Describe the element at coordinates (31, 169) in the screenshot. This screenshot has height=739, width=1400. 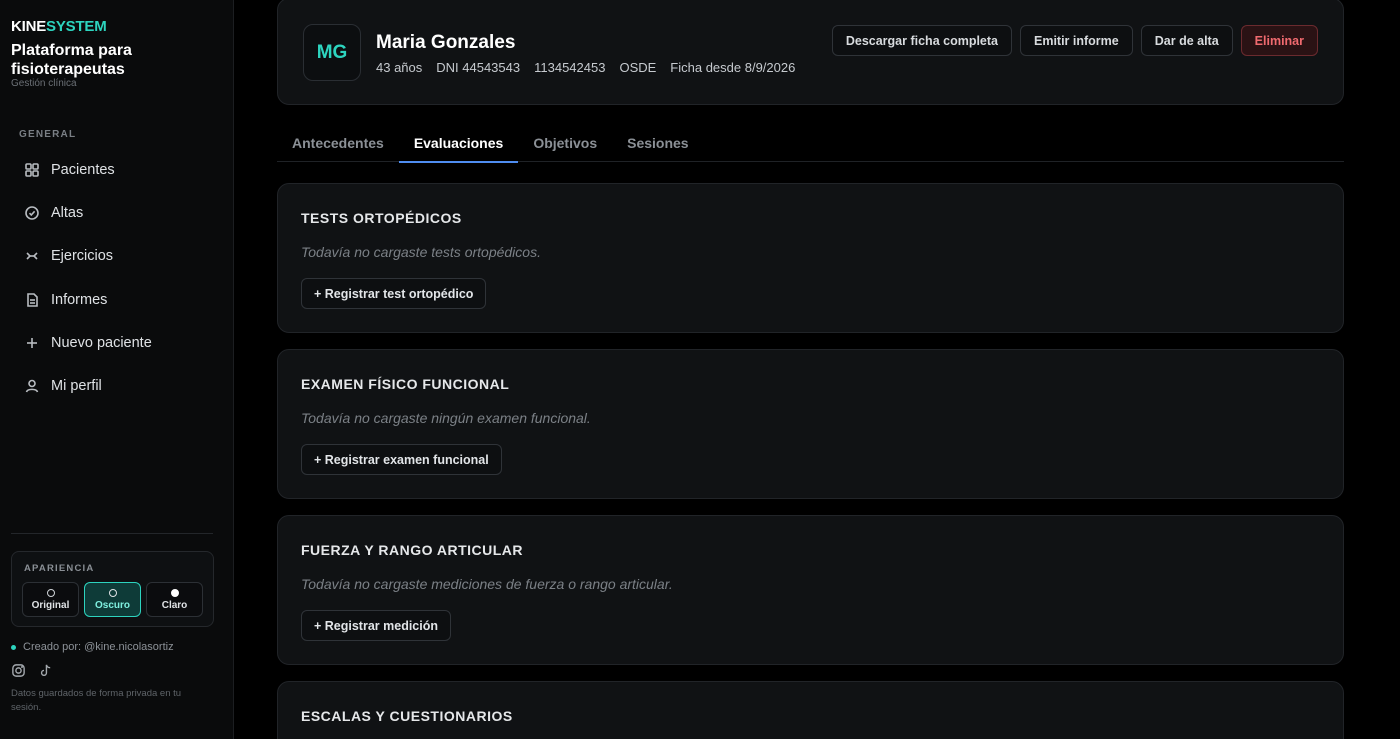
I see `grid-icon` at that location.